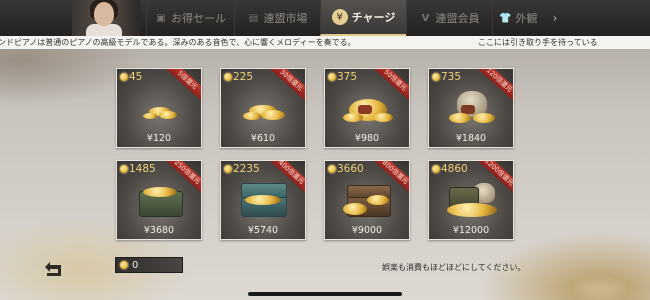 The width and height of the screenshot is (650, 300). What do you see at coordinates (198, 18) in the screenshot?
I see `tab-label: お得セール` at bounding box center [198, 18].